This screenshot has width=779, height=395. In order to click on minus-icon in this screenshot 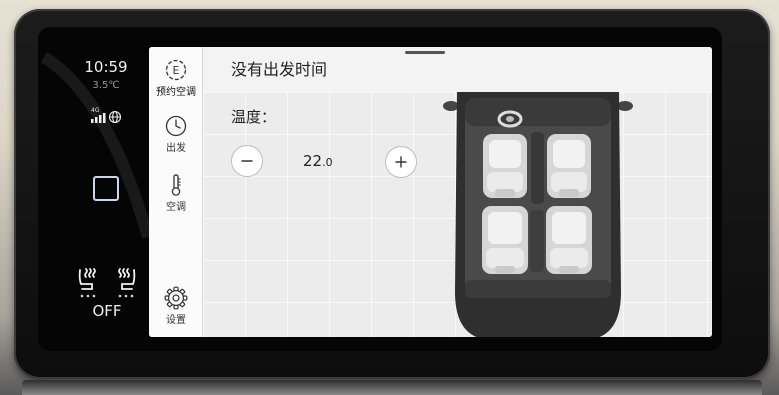, I will do `click(247, 161)`.